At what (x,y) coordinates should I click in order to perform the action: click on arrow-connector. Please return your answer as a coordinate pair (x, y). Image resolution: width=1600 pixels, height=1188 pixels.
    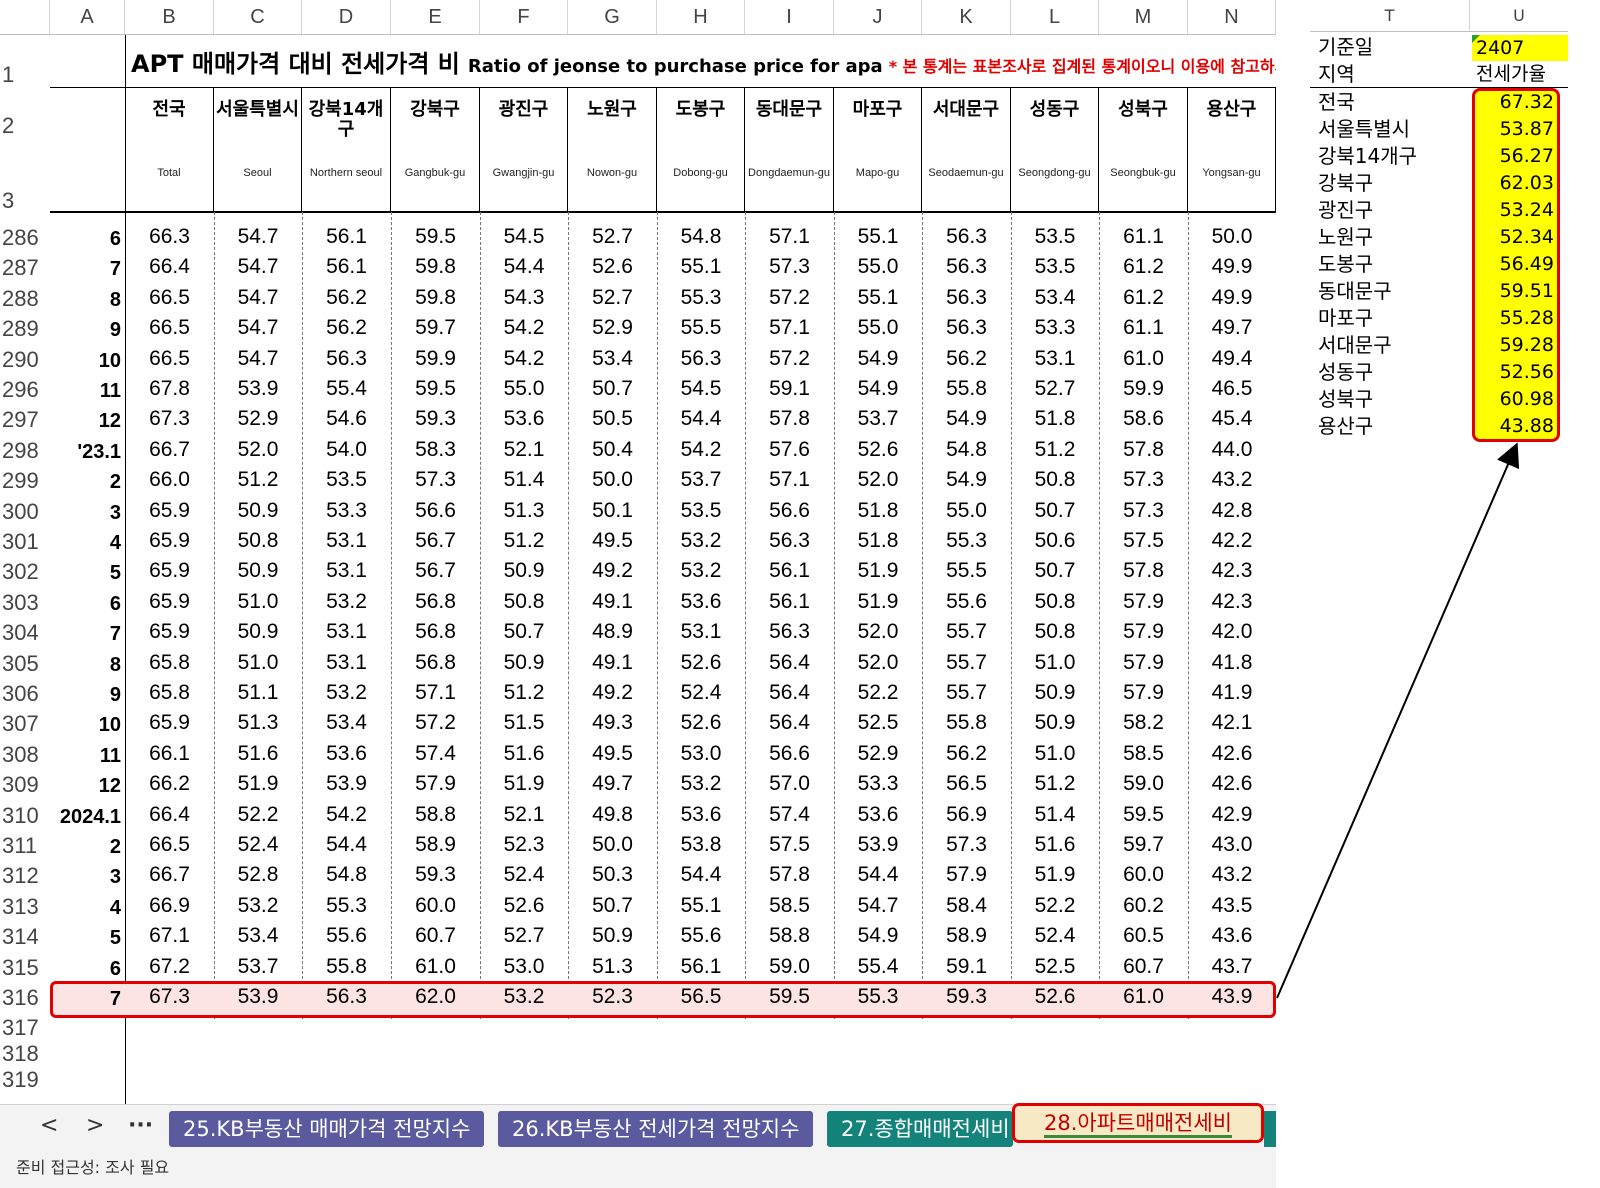
    Looking at the image, I should click on (1398, 720).